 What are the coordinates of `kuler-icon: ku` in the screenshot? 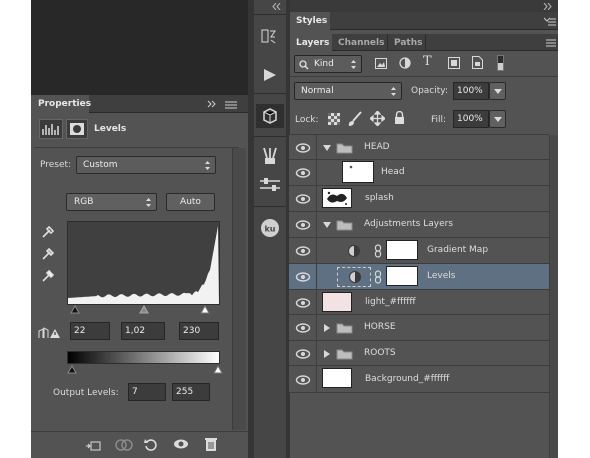 It's located at (270, 228).